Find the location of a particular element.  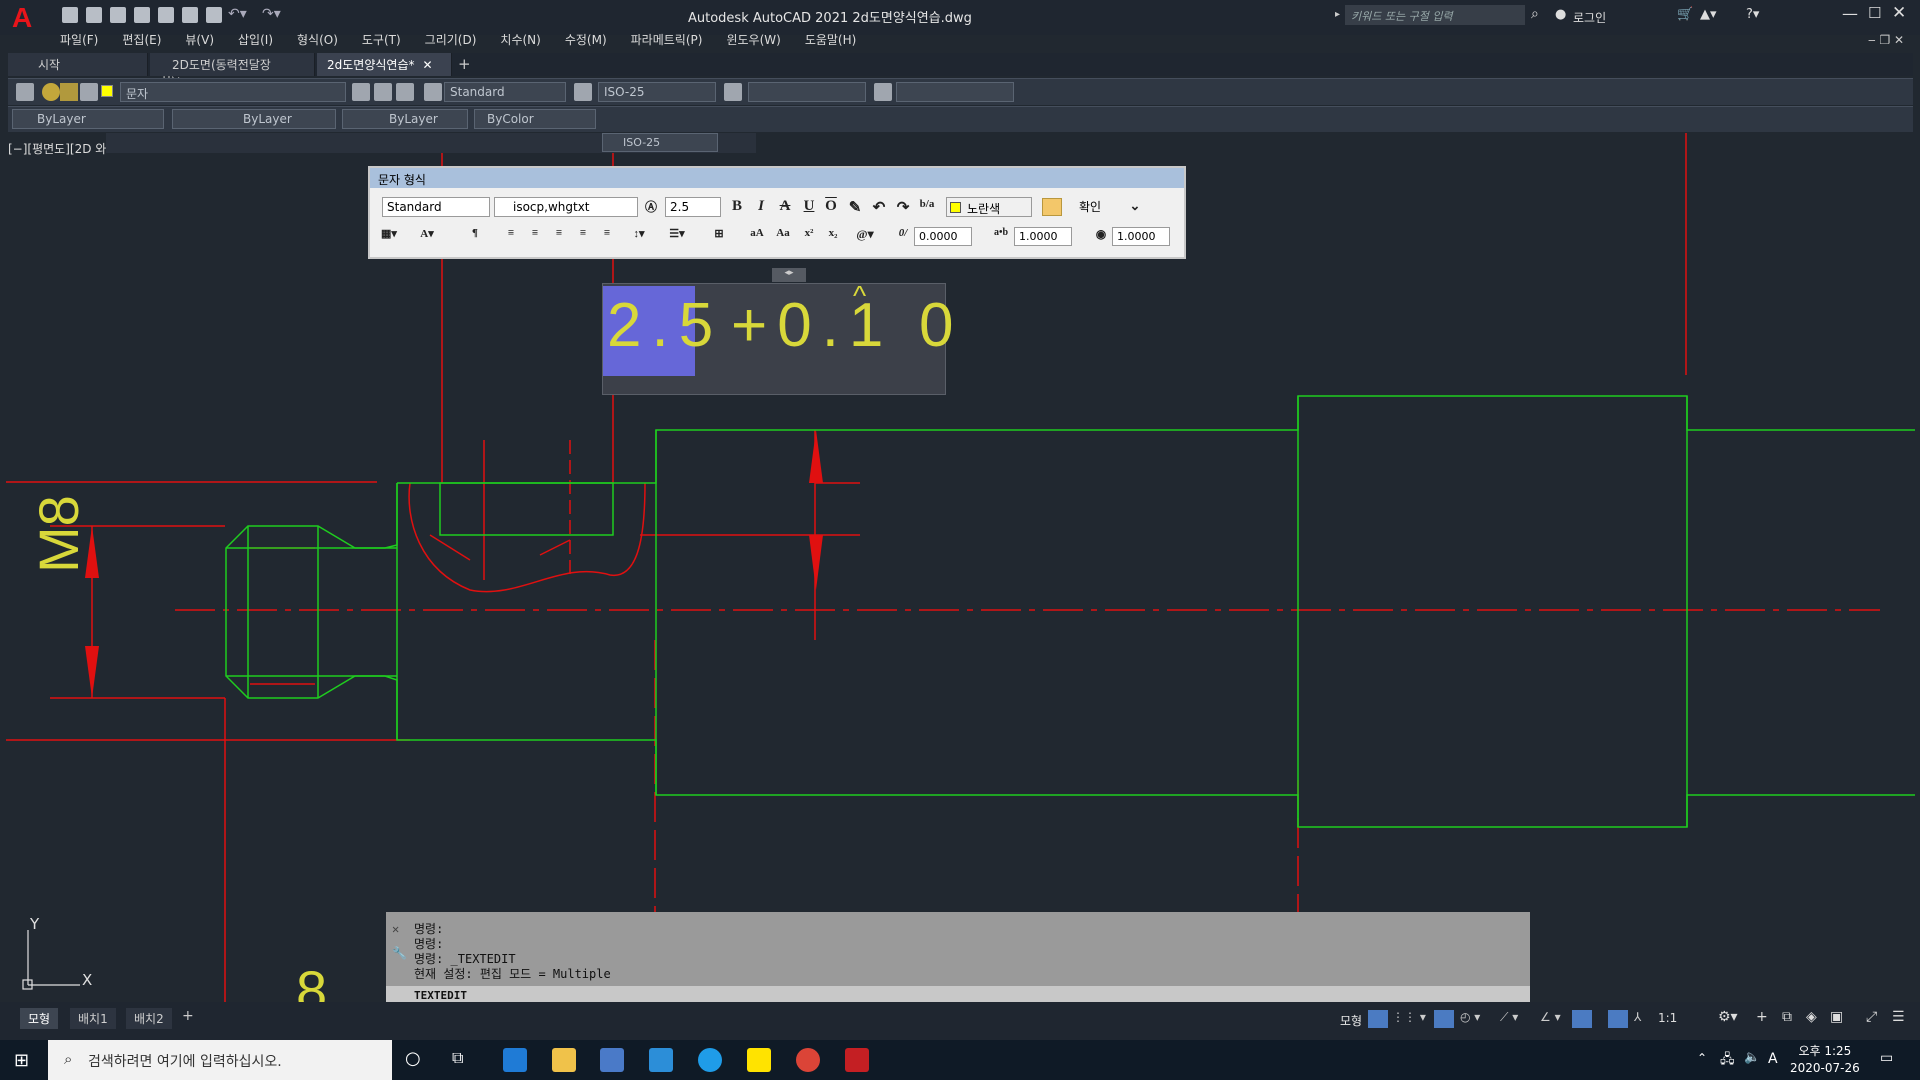

editor-text-selected: 2.5 is located at coordinates (665, 325).